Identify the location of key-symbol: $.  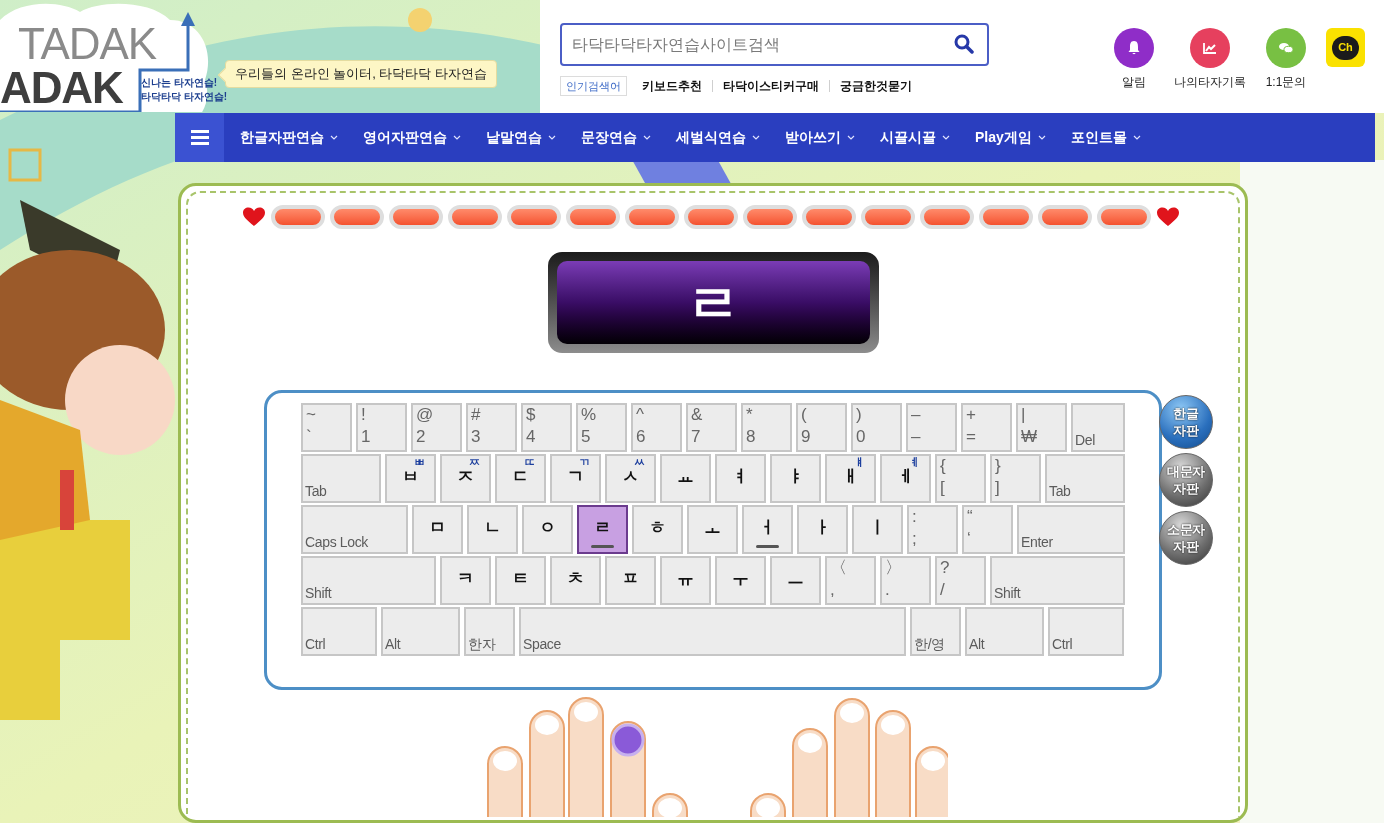
(531, 415).